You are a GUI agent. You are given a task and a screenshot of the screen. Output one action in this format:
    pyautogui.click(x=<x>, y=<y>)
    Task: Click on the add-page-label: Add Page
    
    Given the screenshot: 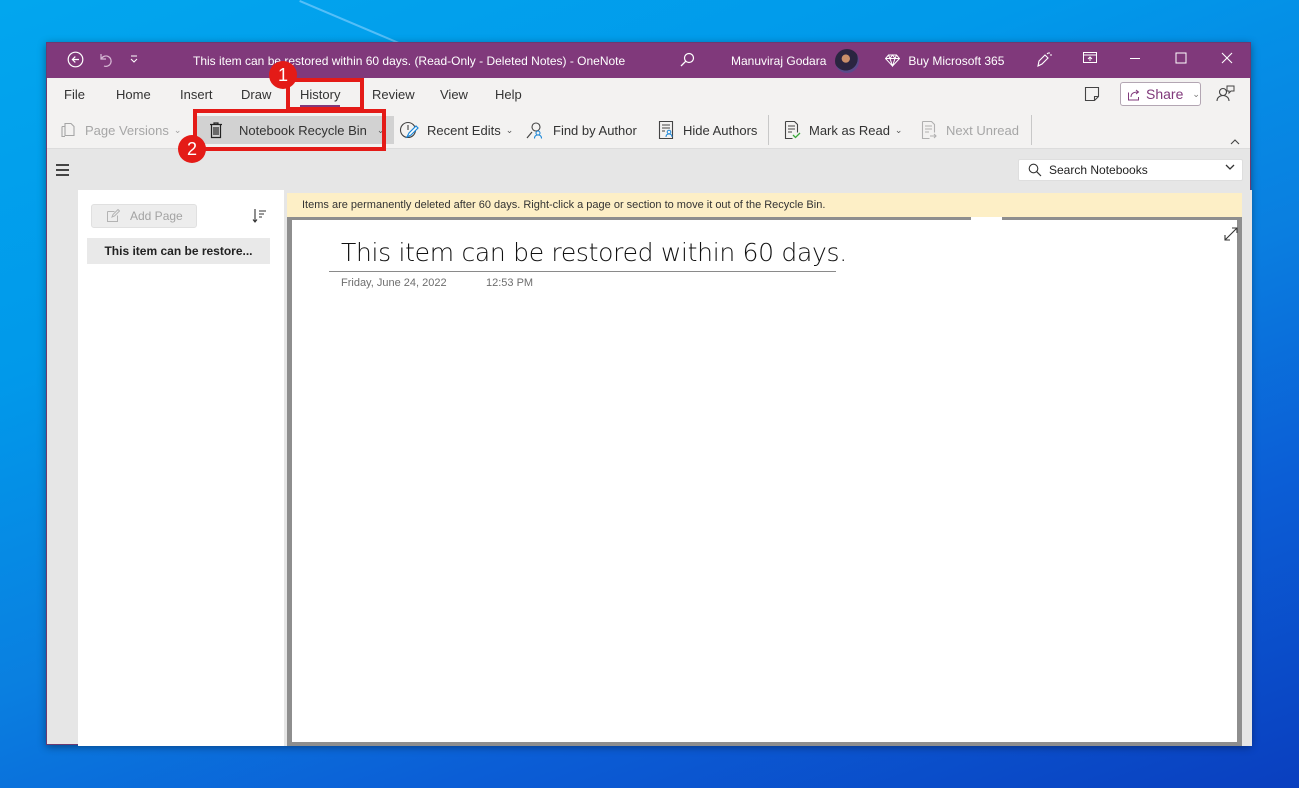 What is the action you would take?
    pyautogui.click(x=156, y=216)
    